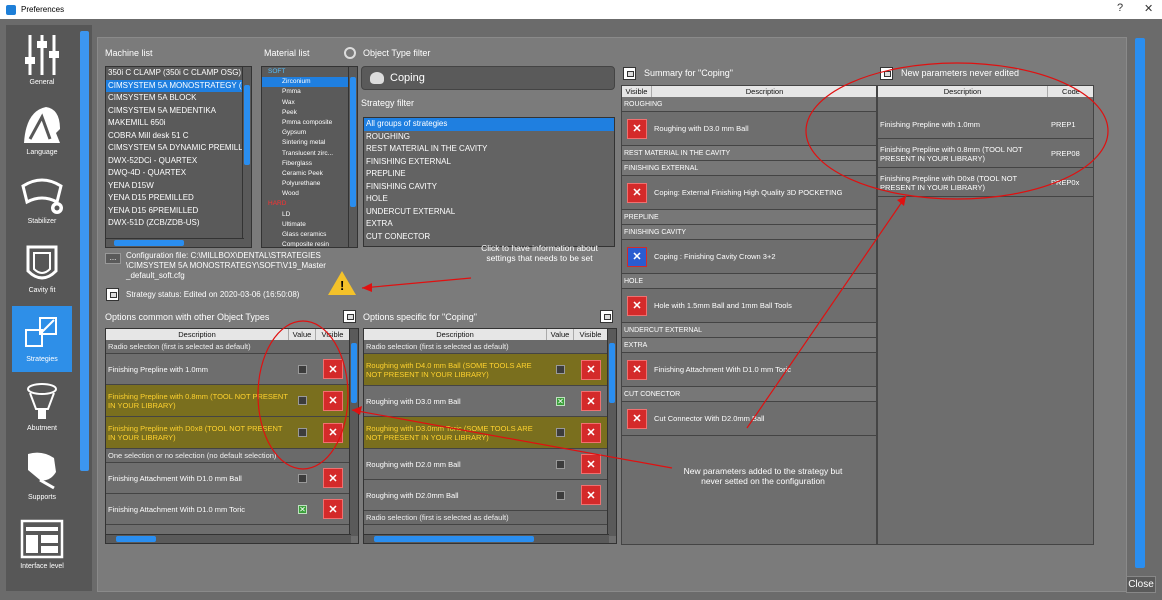 The height and width of the screenshot is (600, 1162). I want to click on close-button: Close, so click(1141, 584).